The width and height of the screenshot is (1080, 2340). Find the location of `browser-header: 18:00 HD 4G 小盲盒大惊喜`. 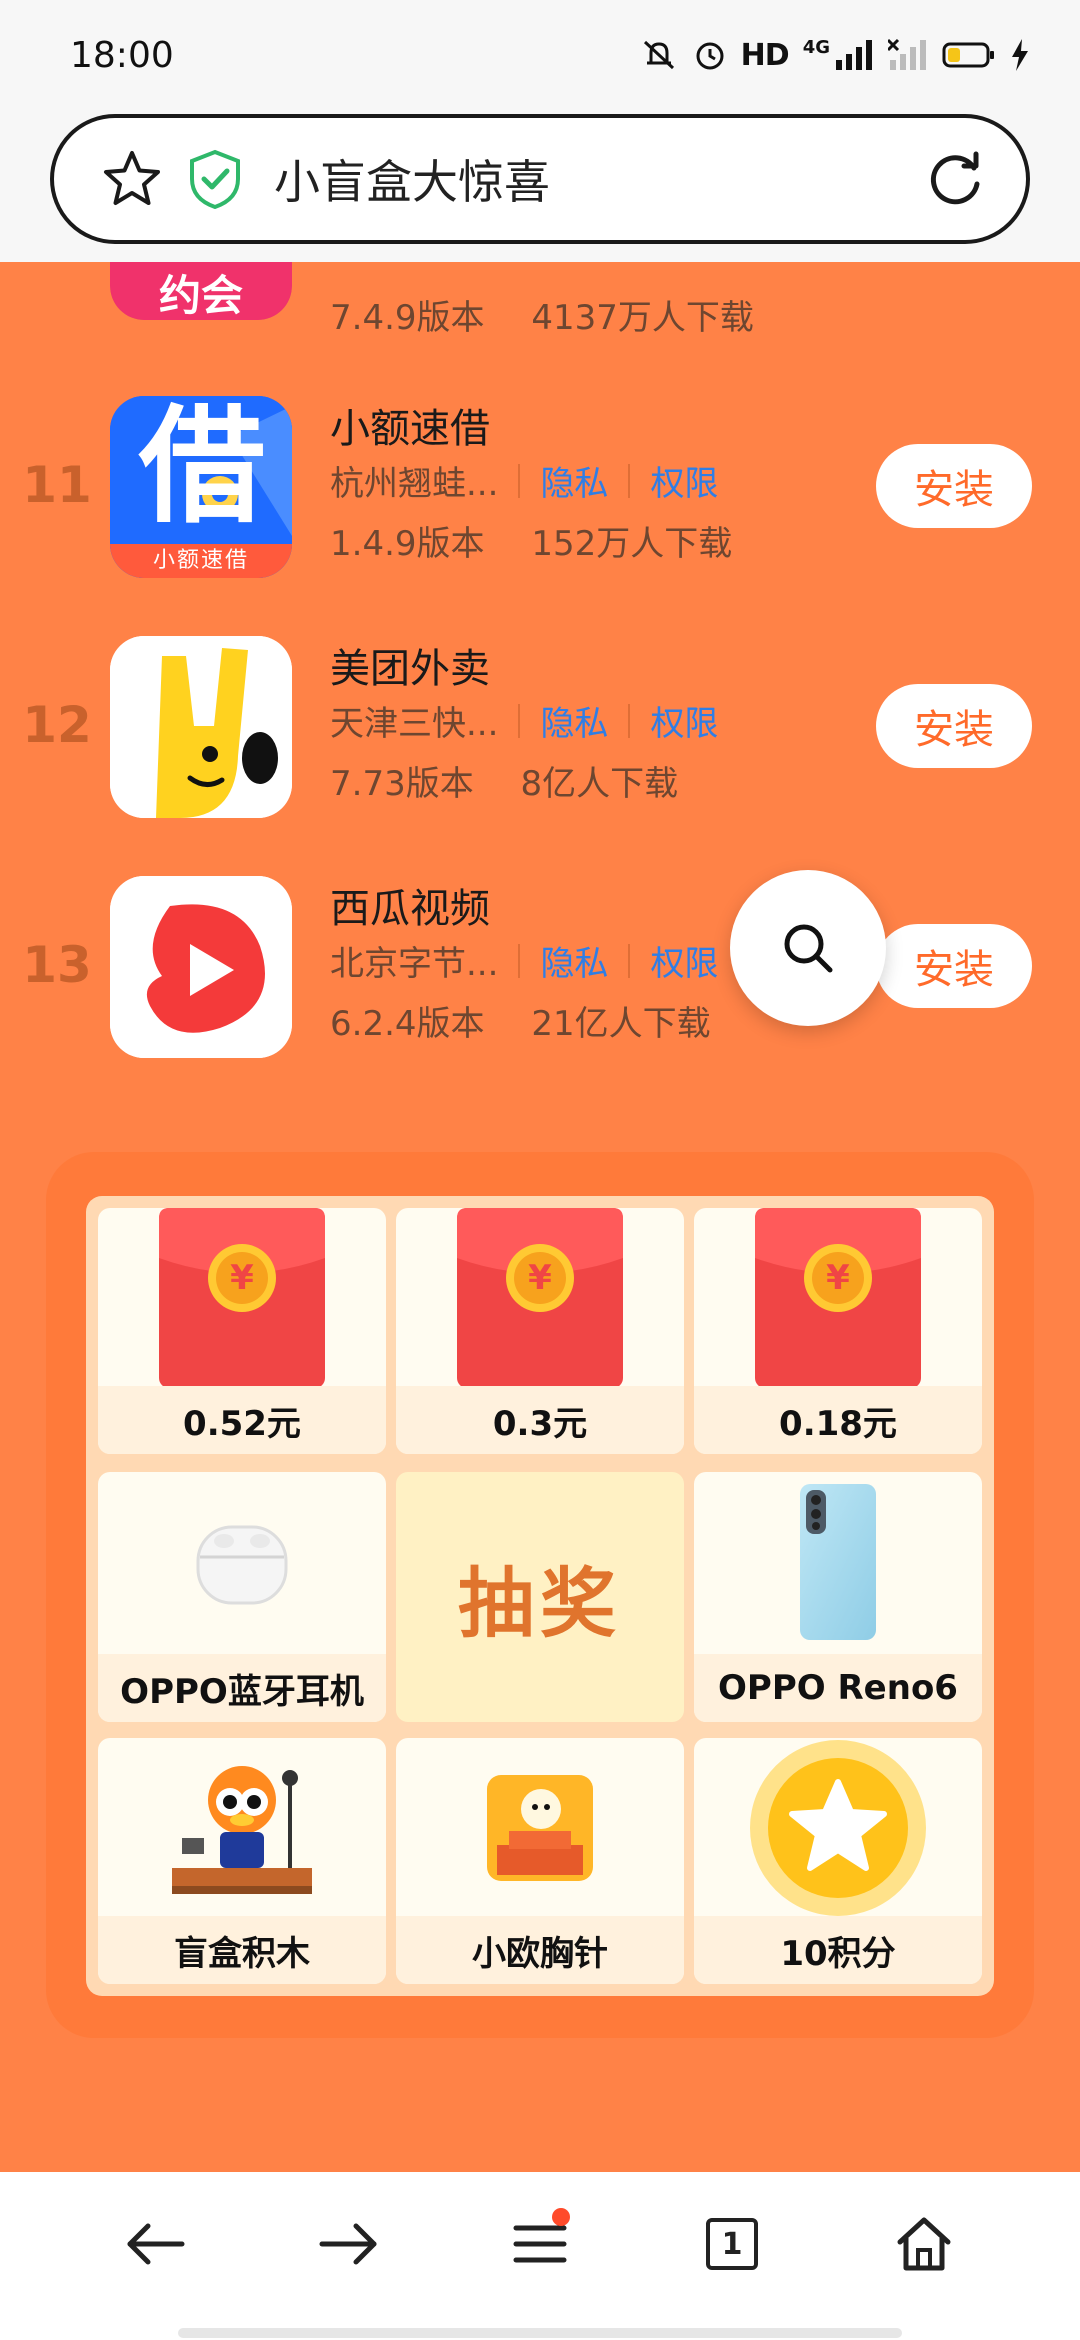

browser-header: 18:00 HD 4G 小盲盒大惊喜 is located at coordinates (540, 131).